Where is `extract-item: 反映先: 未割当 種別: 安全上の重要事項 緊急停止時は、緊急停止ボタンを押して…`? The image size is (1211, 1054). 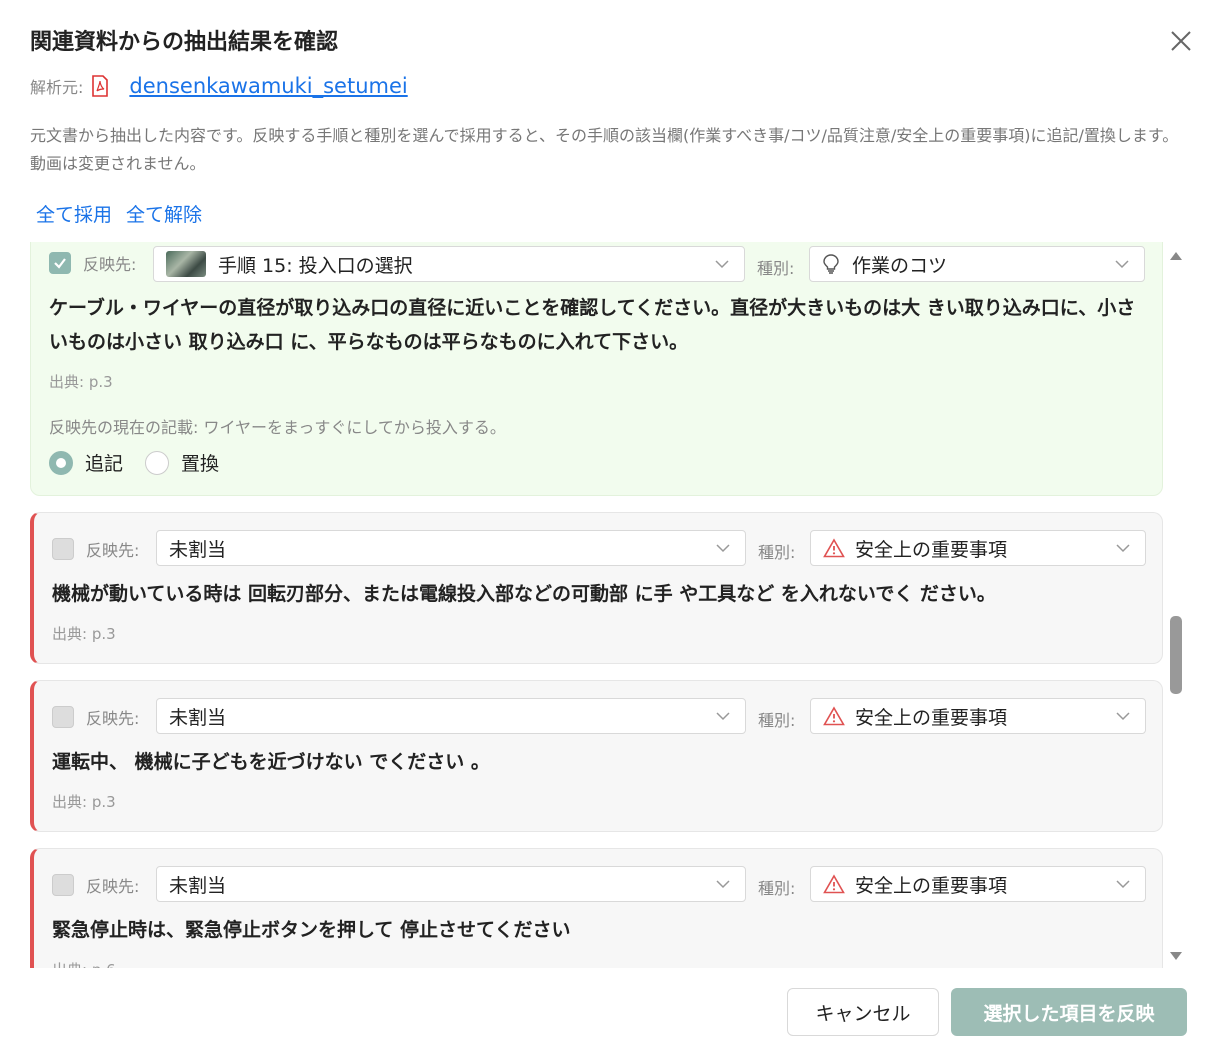 extract-item: 反映先: 未割当 種別: 安全上の重要事項 緊急停止時は、緊急停止ボタンを押して… is located at coordinates (596, 908).